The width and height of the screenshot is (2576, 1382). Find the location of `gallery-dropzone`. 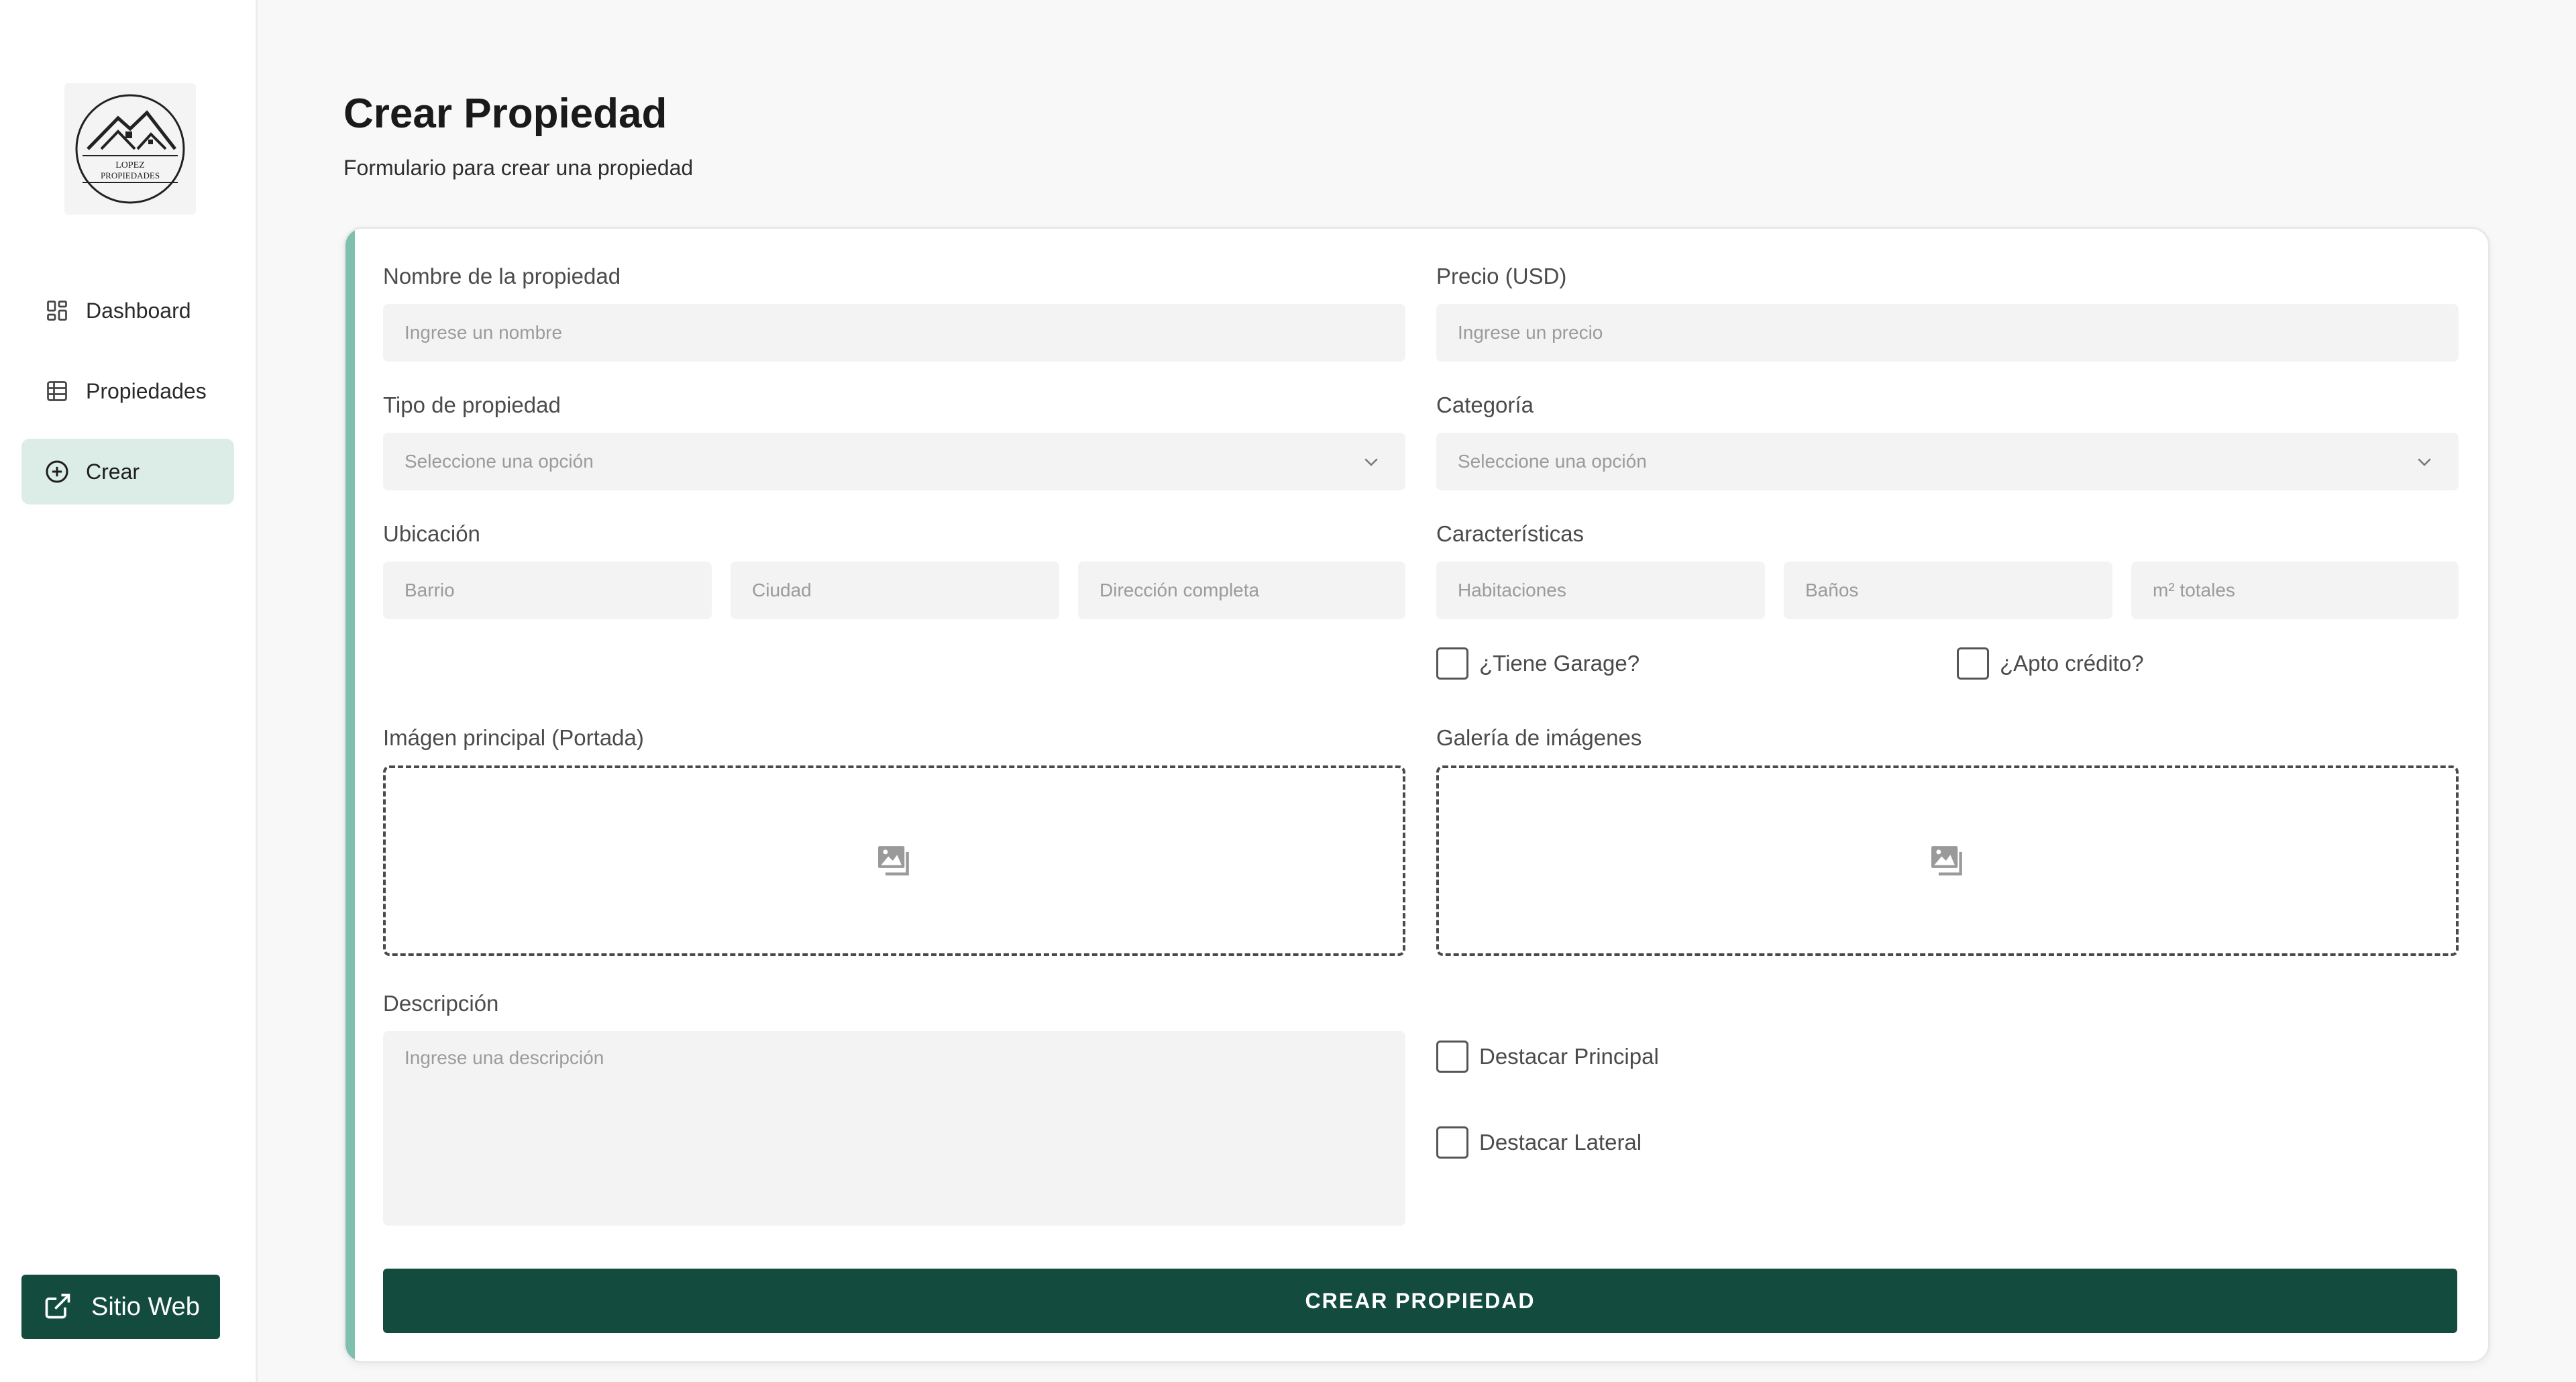

gallery-dropzone is located at coordinates (1947, 860).